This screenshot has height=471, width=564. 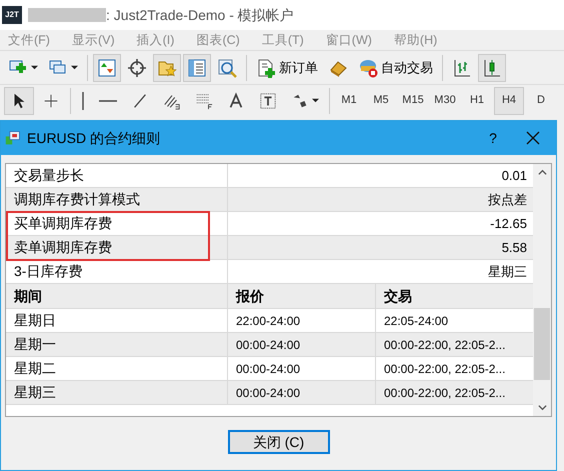 I want to click on column-header: 期间, so click(x=117, y=296).